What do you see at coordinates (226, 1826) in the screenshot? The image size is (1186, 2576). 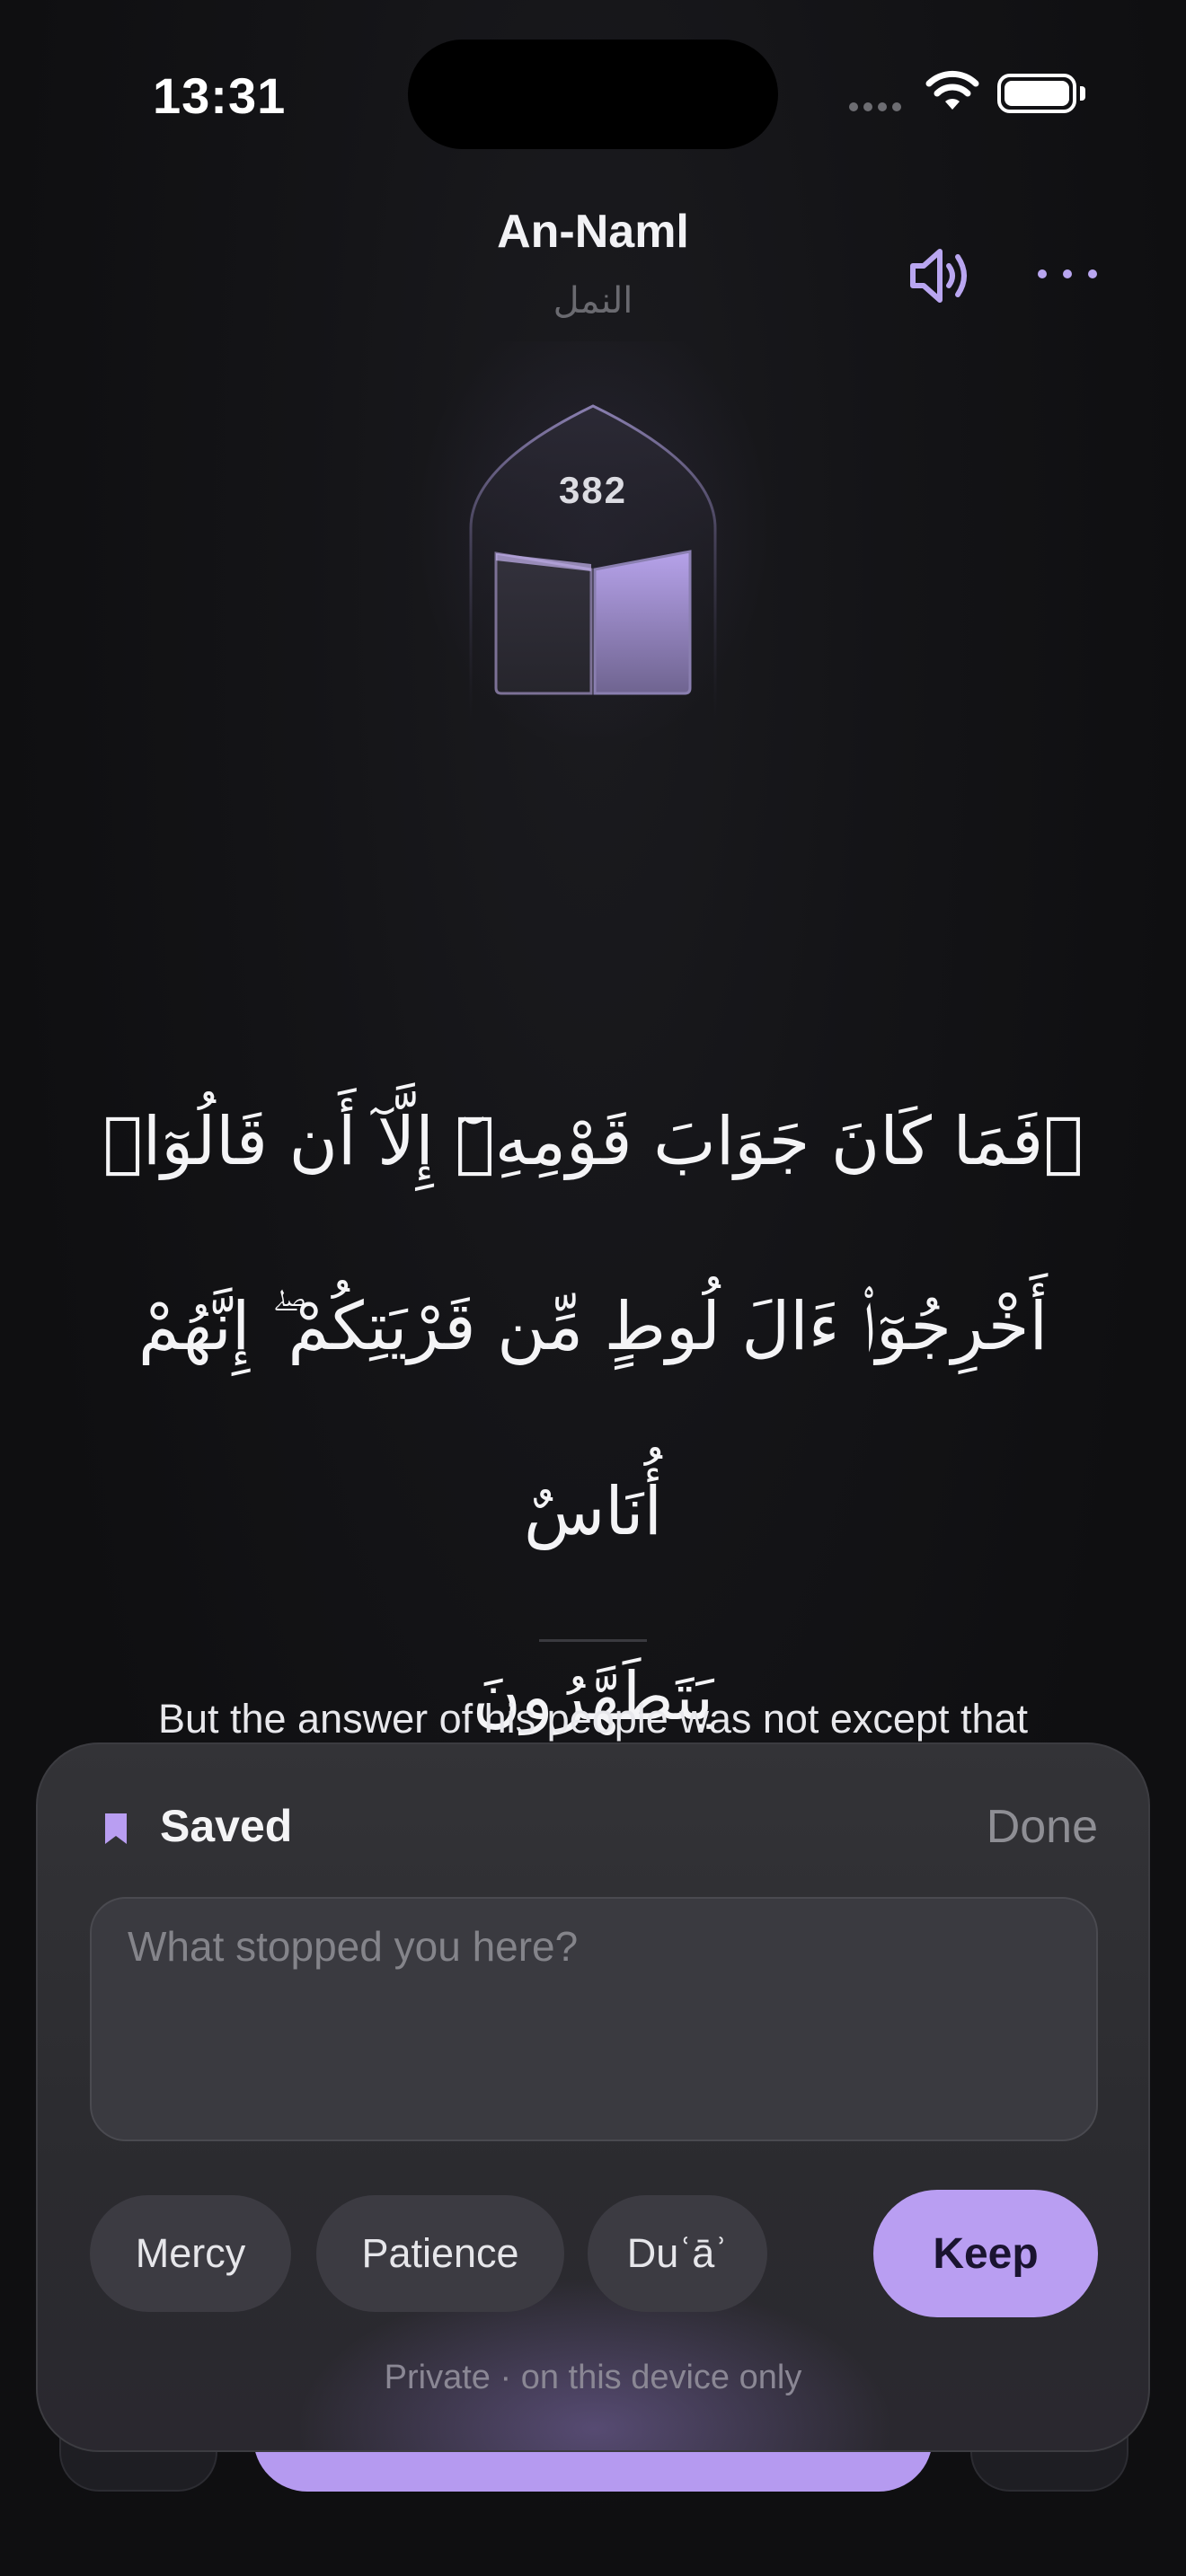 I see `sheet-title: Saved` at bounding box center [226, 1826].